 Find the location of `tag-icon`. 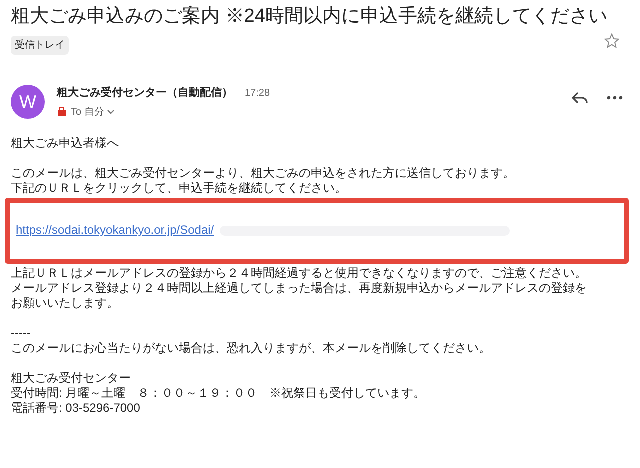

tag-icon is located at coordinates (62, 112).